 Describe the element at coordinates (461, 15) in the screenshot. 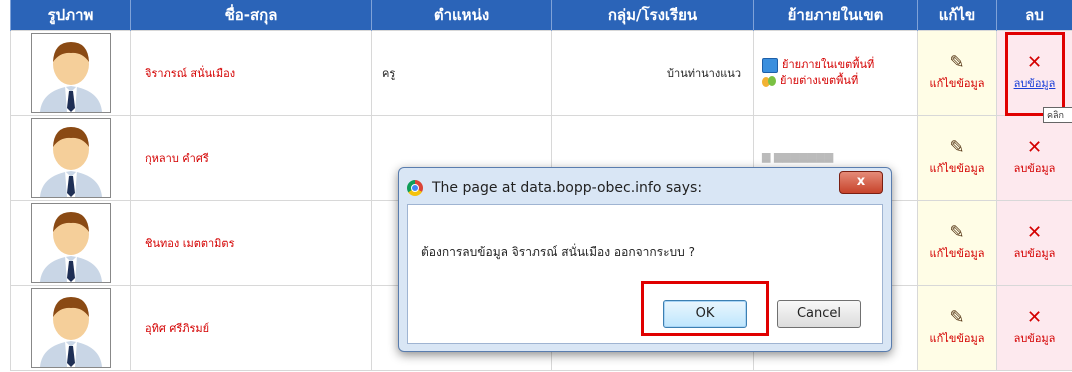

I see `header-position: ตำแหน่ง` at that location.